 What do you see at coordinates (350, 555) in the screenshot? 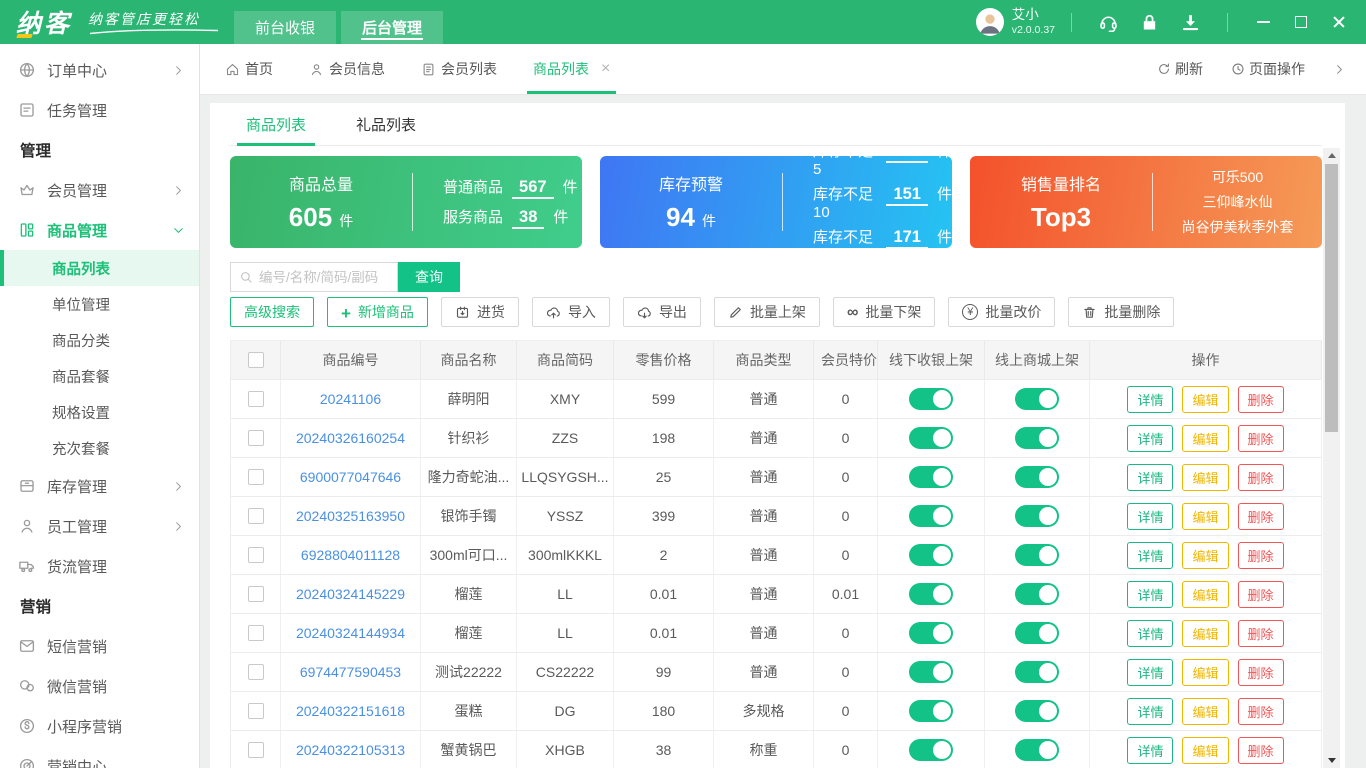
I see `product-code-link: 6928804011128` at bounding box center [350, 555].